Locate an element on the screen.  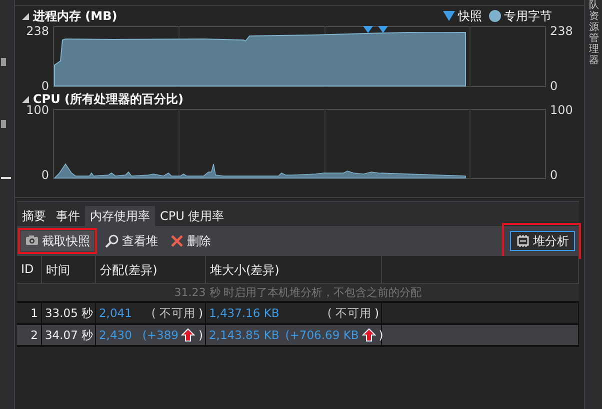
chart-title: CPU (所有处理器的百分比) is located at coordinates (108, 98).